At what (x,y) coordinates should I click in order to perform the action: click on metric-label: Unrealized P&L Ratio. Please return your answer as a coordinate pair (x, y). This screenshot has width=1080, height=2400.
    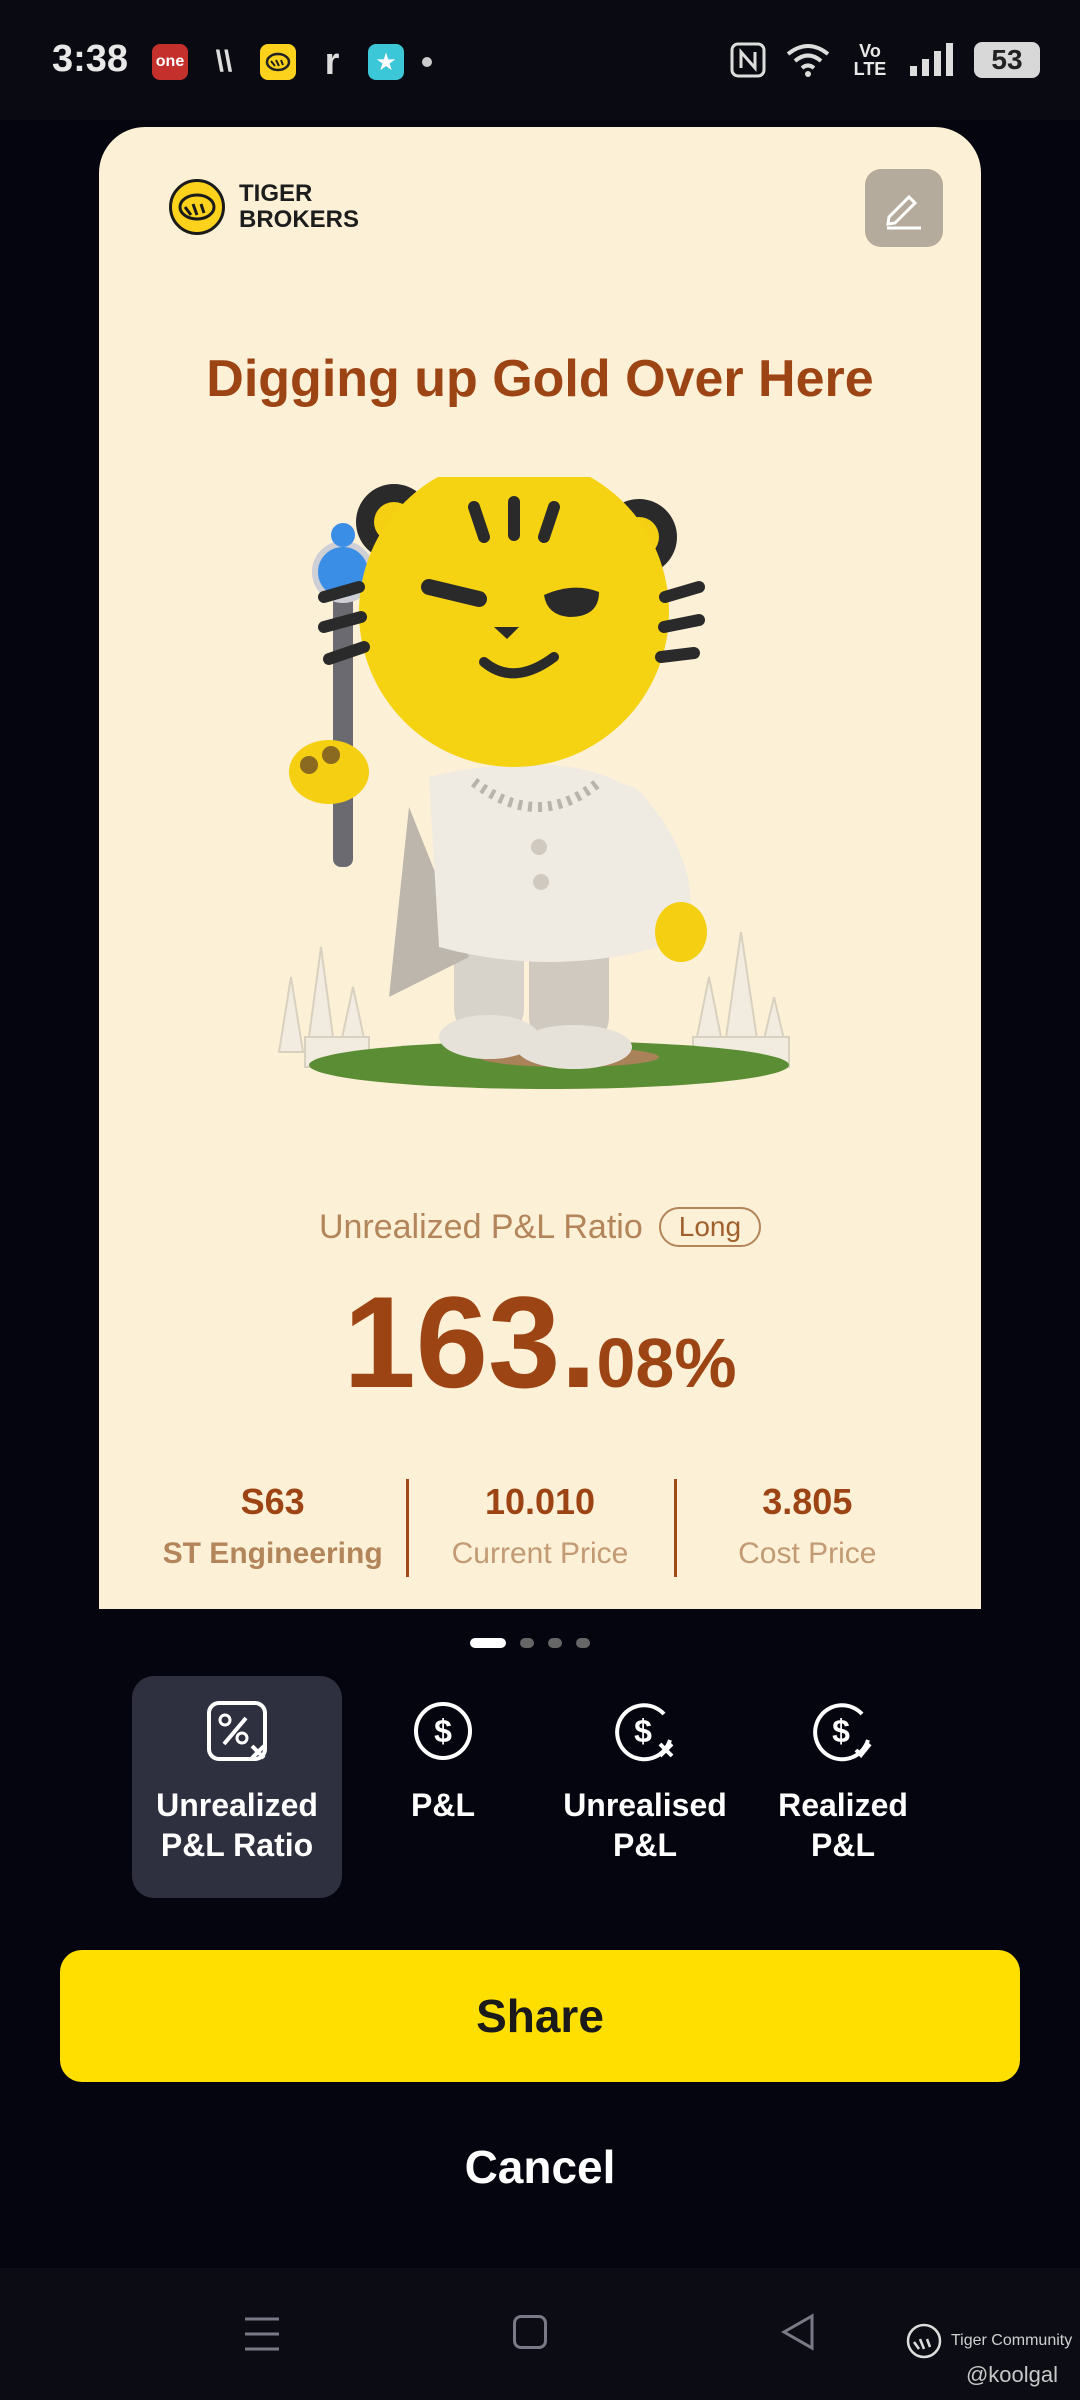
    Looking at the image, I should click on (480, 1226).